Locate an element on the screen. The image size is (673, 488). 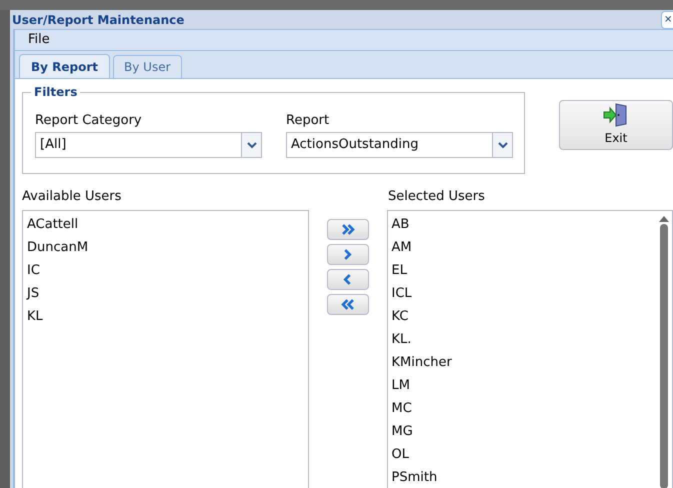
user-list-item: MC is located at coordinates (524, 408).